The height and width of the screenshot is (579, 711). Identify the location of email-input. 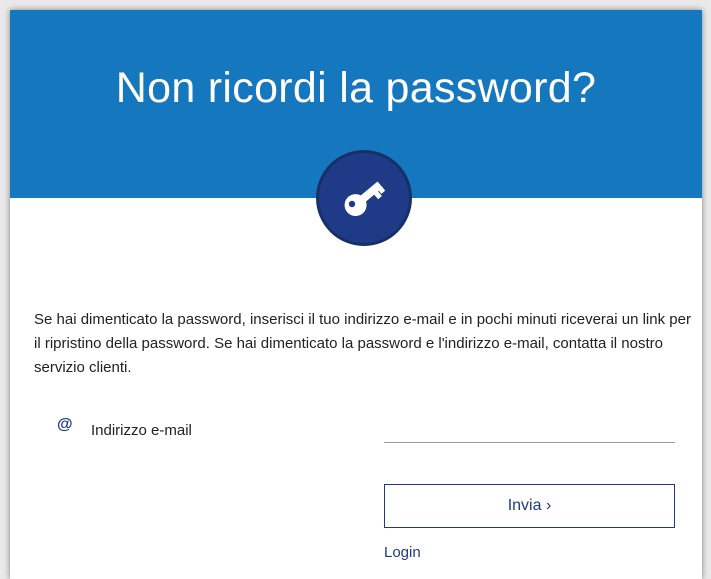
(529, 430).